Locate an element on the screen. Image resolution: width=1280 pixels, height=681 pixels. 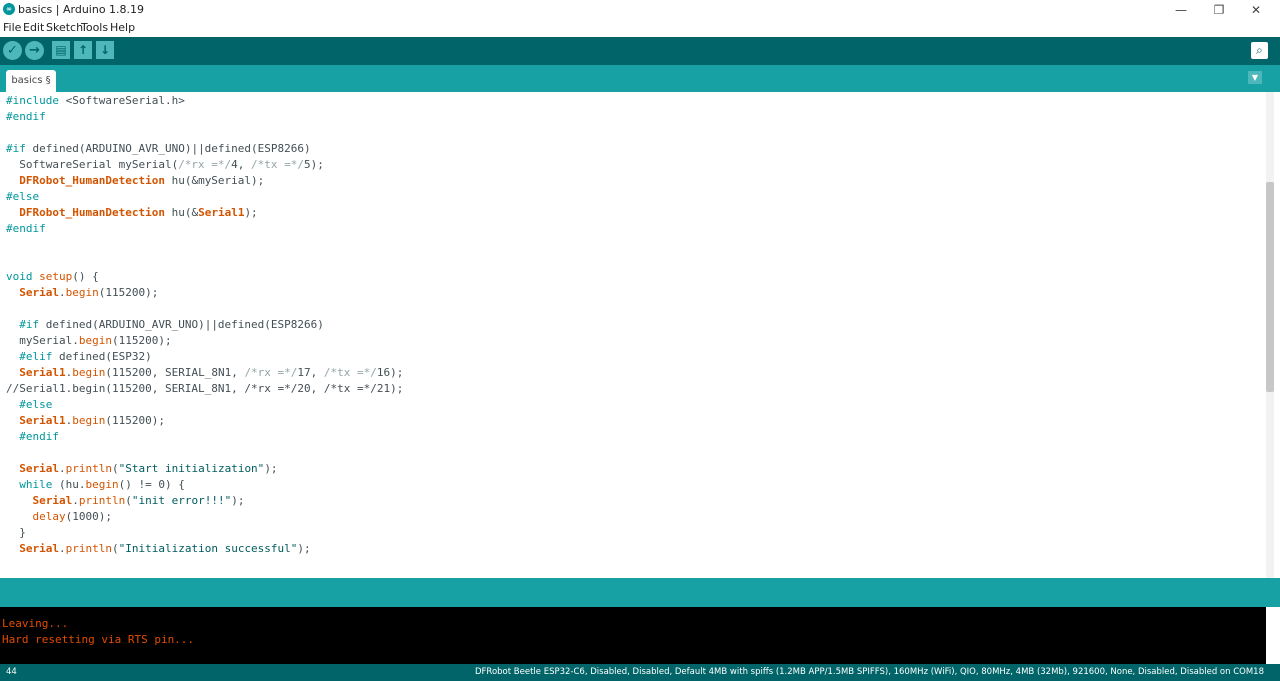
code-line: Serial.println("init error!!!"); is located at coordinates (125, 501).